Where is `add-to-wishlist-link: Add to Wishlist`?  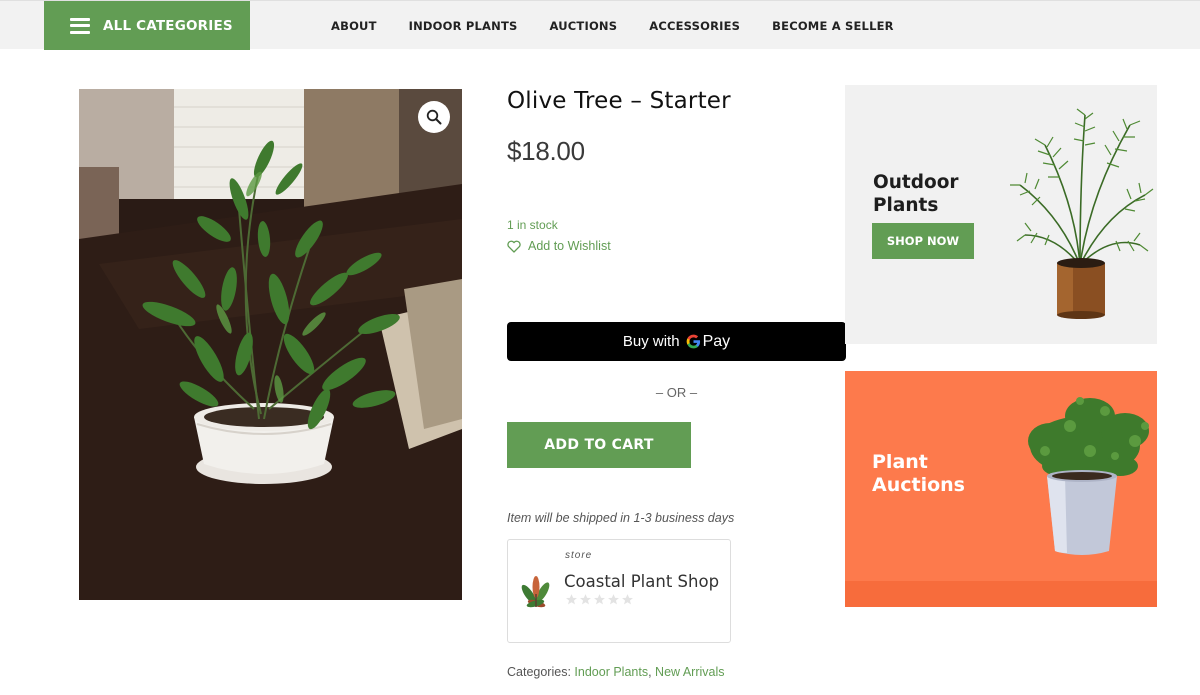 add-to-wishlist-link: Add to Wishlist is located at coordinates (559, 246).